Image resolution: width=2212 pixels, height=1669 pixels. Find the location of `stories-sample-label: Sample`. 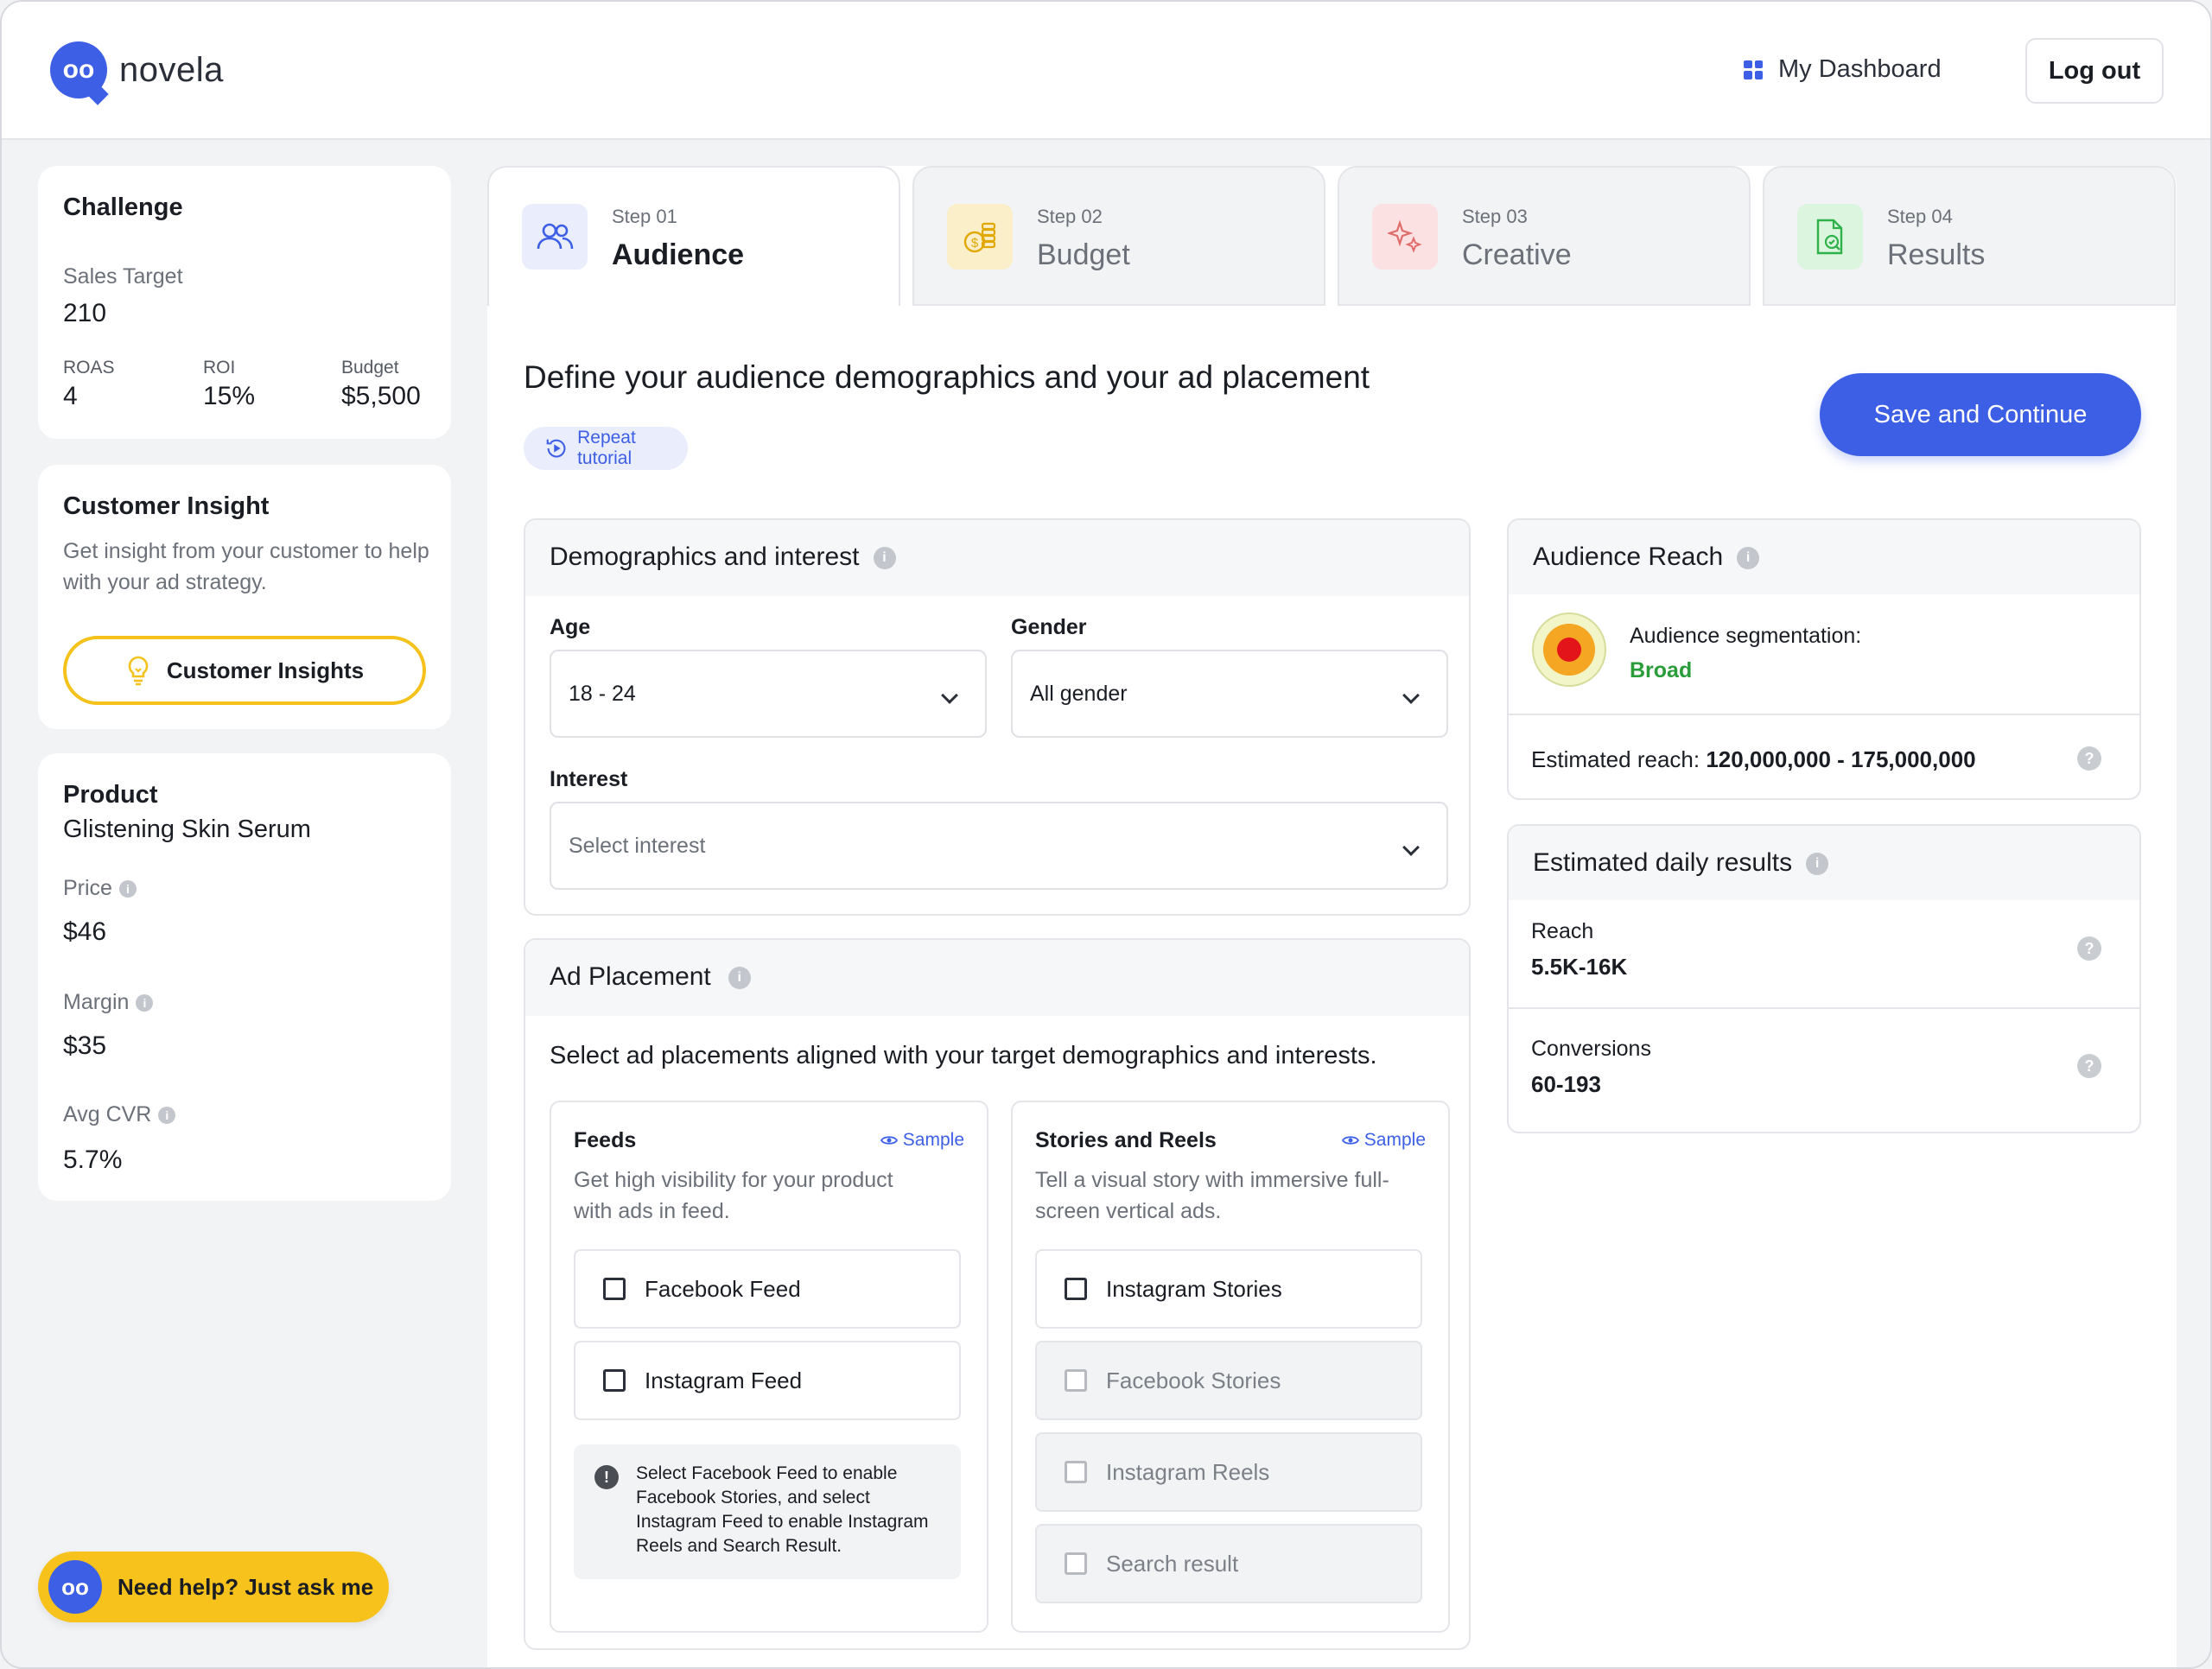

stories-sample-label: Sample is located at coordinates (1394, 1140).